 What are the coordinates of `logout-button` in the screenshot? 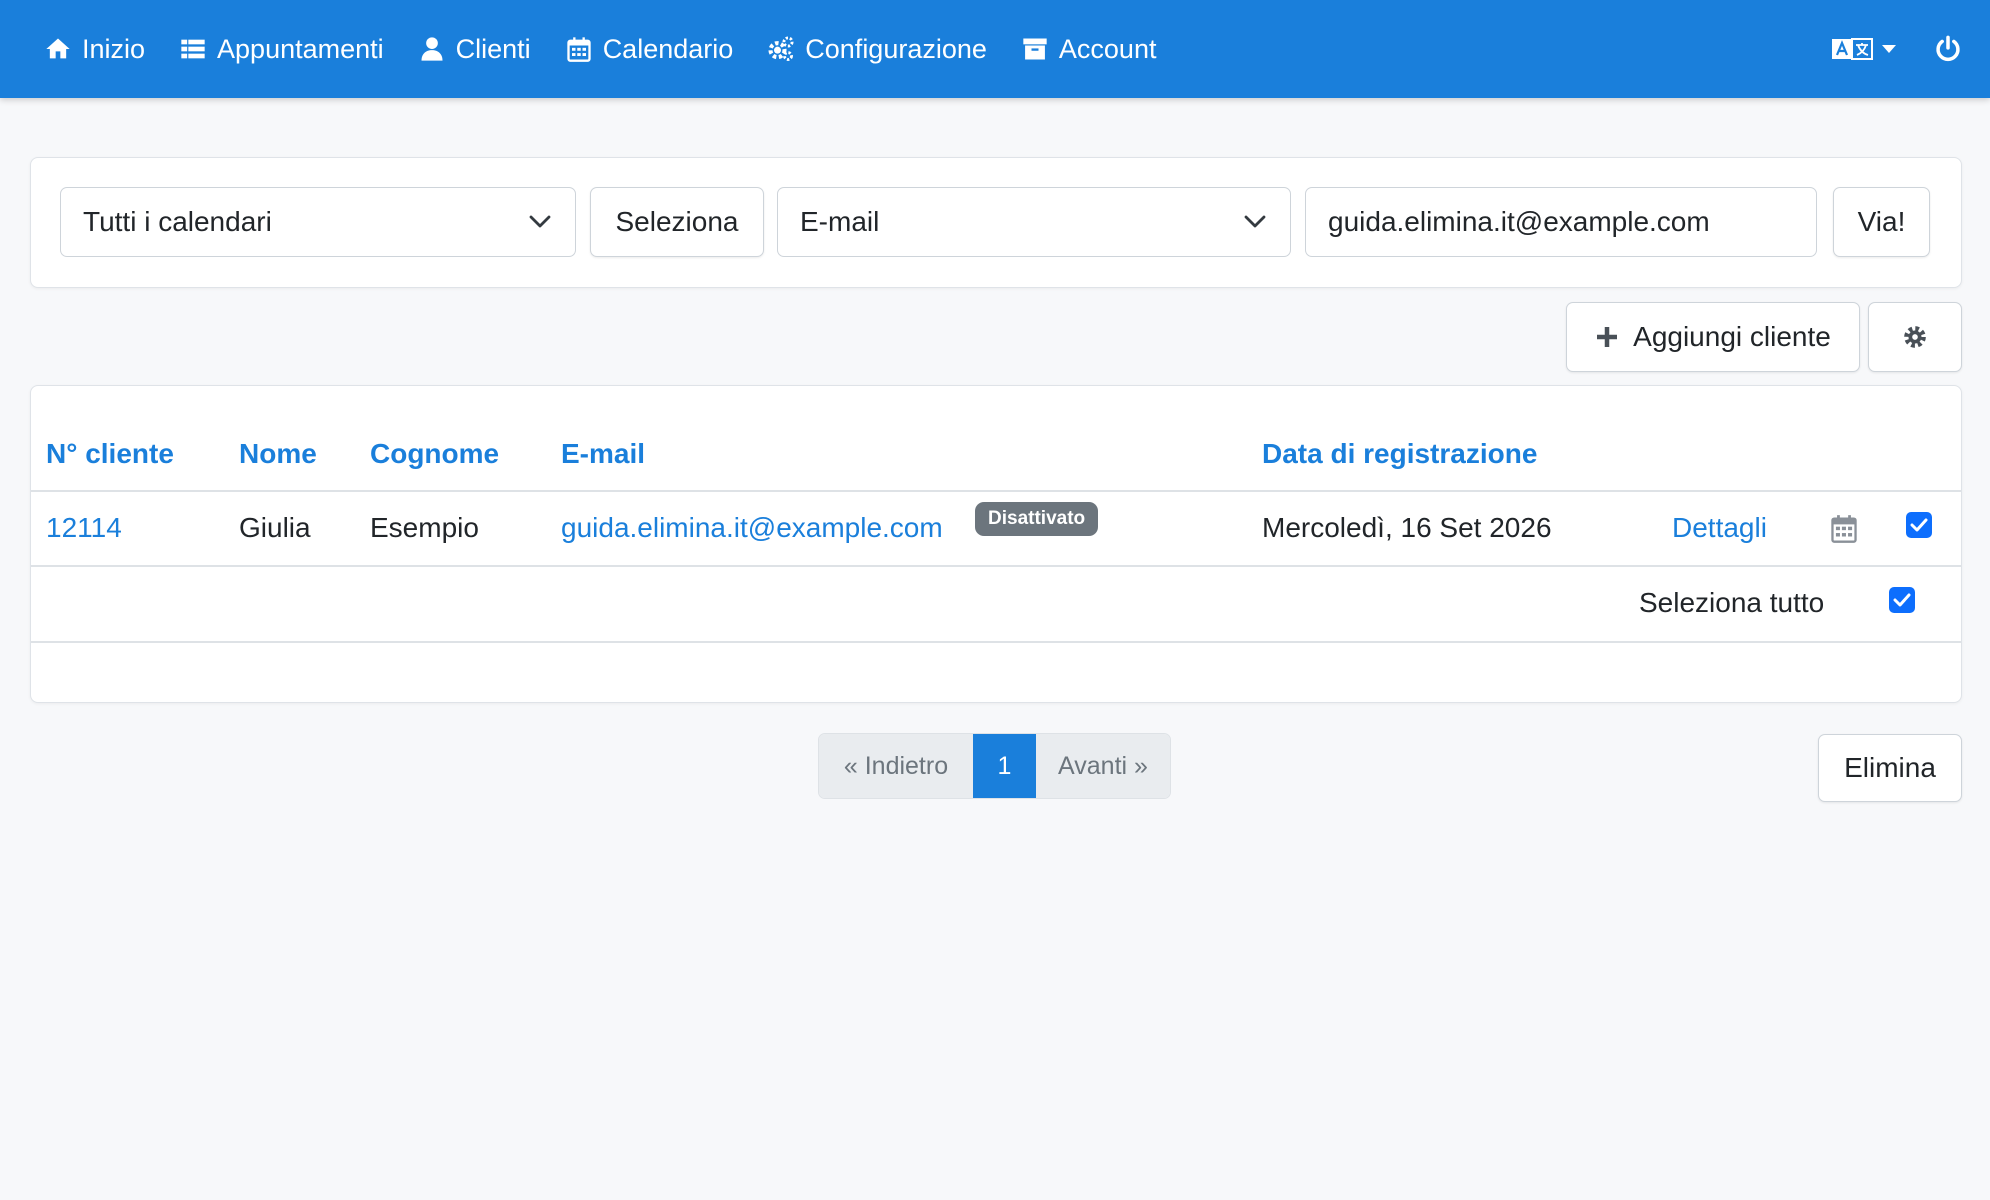 It's located at (1948, 49).